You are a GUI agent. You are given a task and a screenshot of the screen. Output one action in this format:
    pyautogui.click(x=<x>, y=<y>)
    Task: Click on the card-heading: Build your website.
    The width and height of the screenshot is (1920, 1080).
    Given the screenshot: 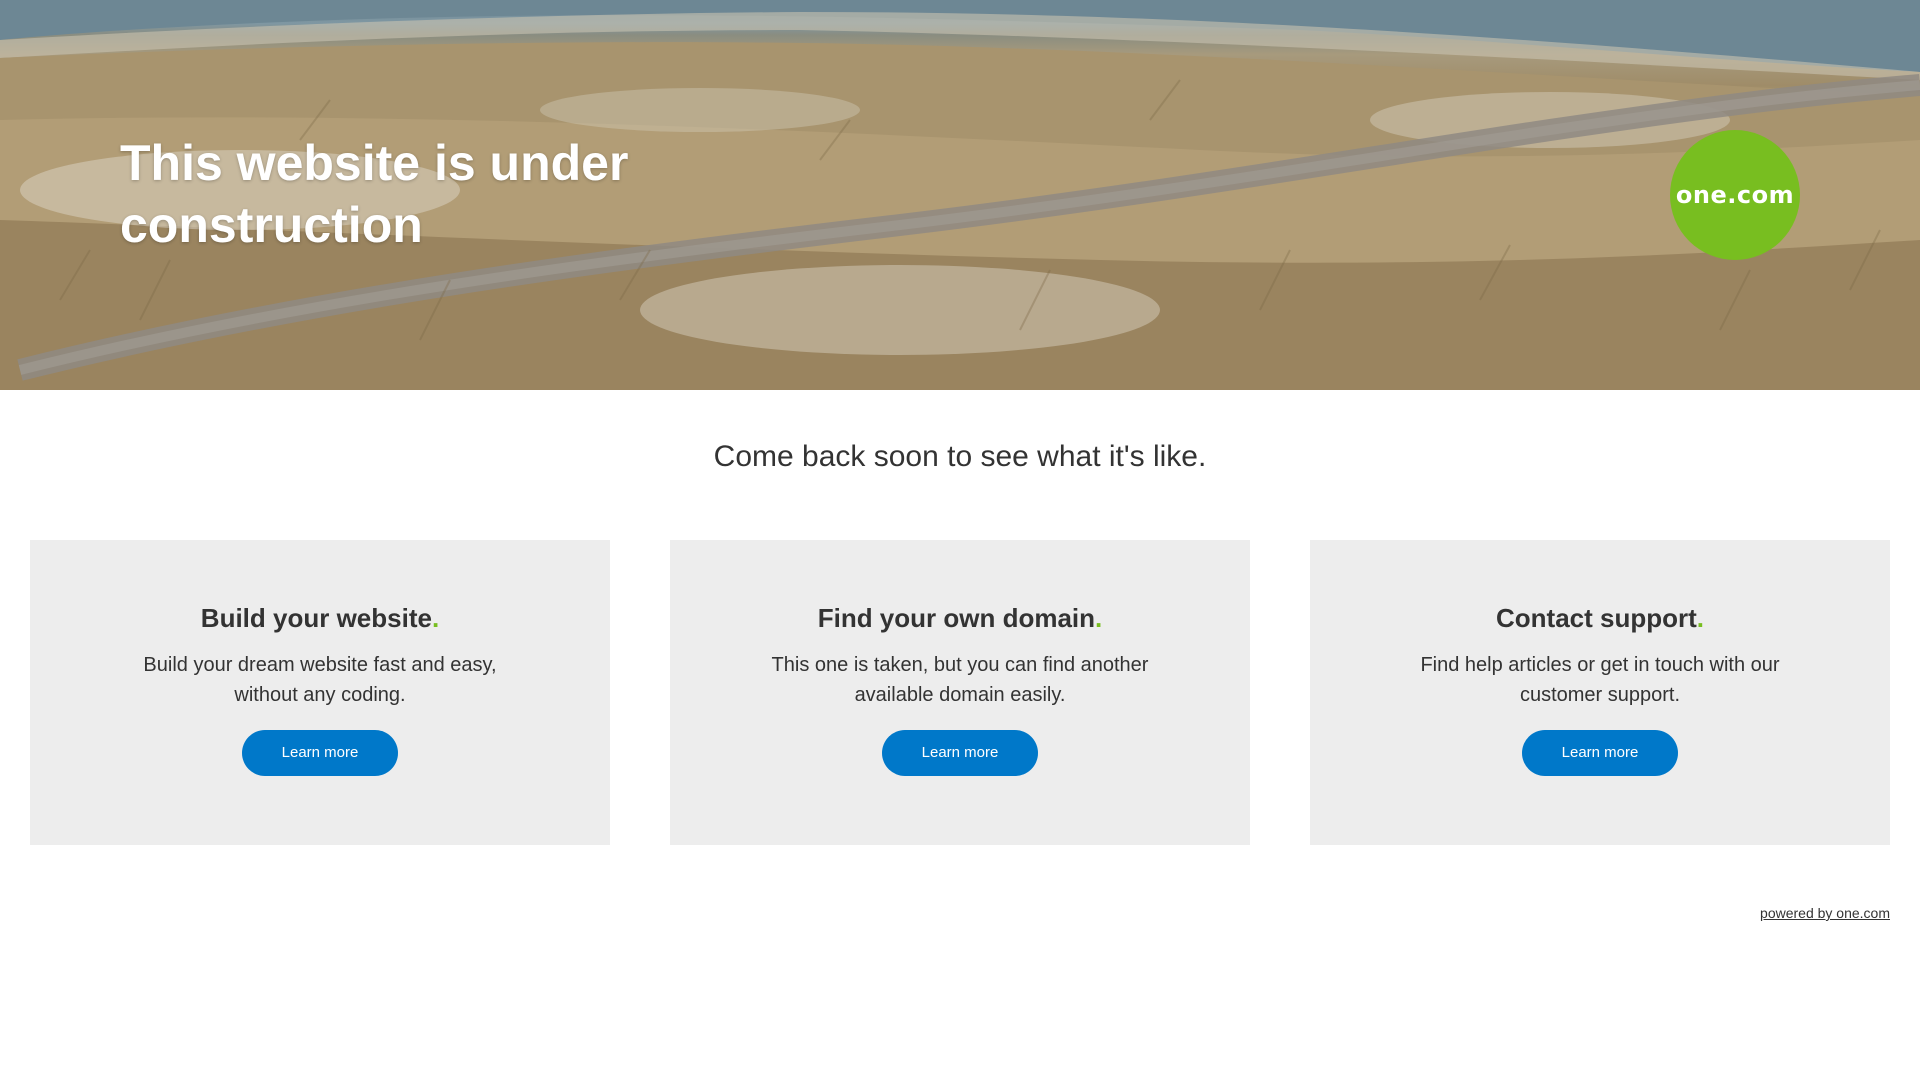 What is the action you would take?
    pyautogui.click(x=320, y=618)
    